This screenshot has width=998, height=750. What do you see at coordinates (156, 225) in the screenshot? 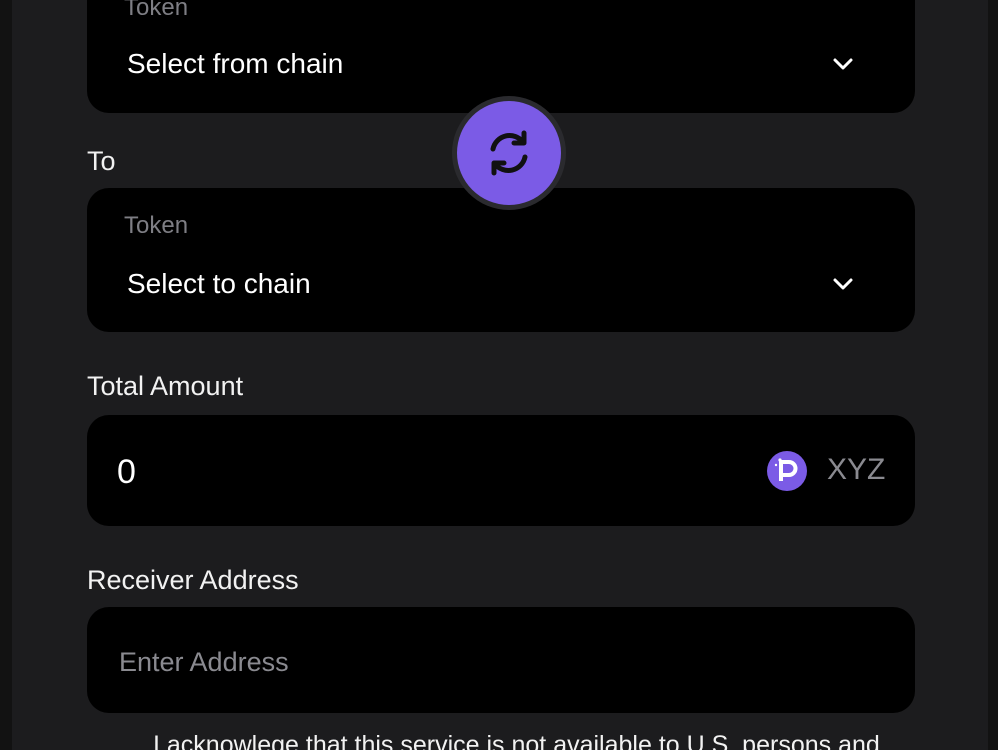
I see `to-token-label: Token` at bounding box center [156, 225].